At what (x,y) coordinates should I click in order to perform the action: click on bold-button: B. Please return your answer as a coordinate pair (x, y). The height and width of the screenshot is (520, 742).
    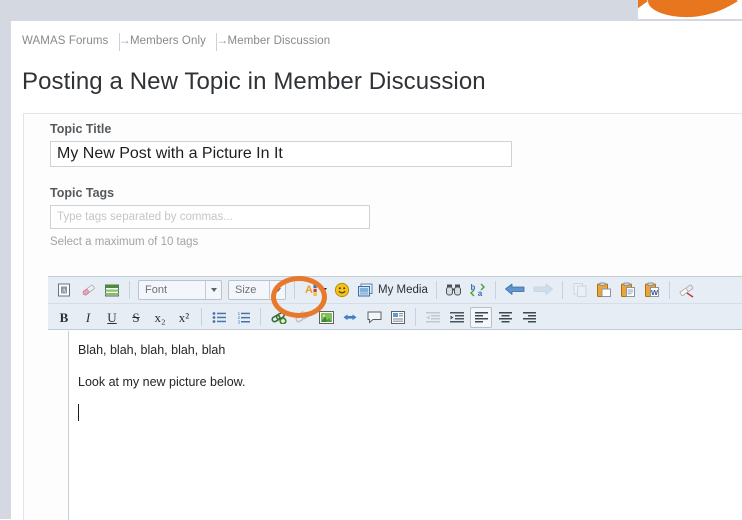
    Looking at the image, I should click on (64, 317).